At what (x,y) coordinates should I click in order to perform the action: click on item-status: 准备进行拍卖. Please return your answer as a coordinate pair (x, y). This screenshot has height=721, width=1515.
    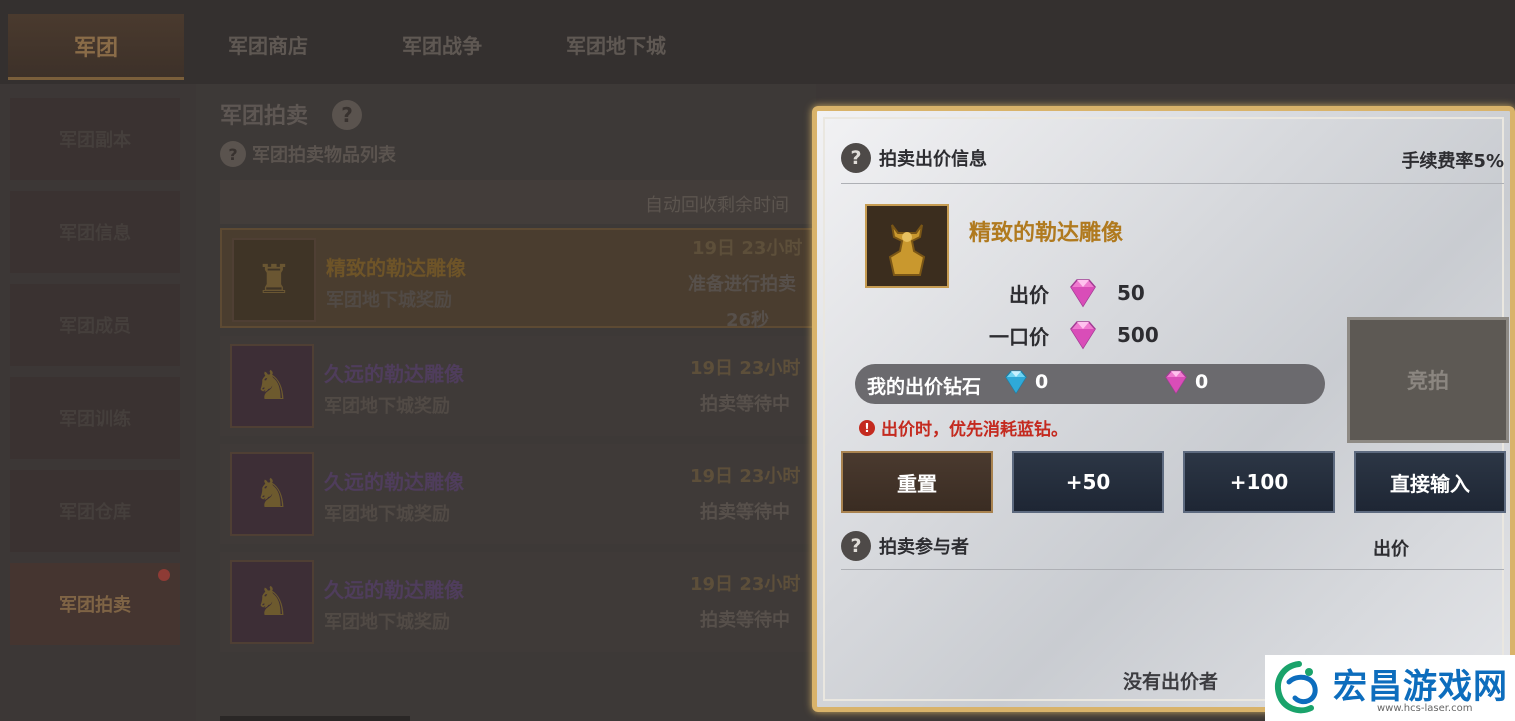
    Looking at the image, I should click on (742, 284).